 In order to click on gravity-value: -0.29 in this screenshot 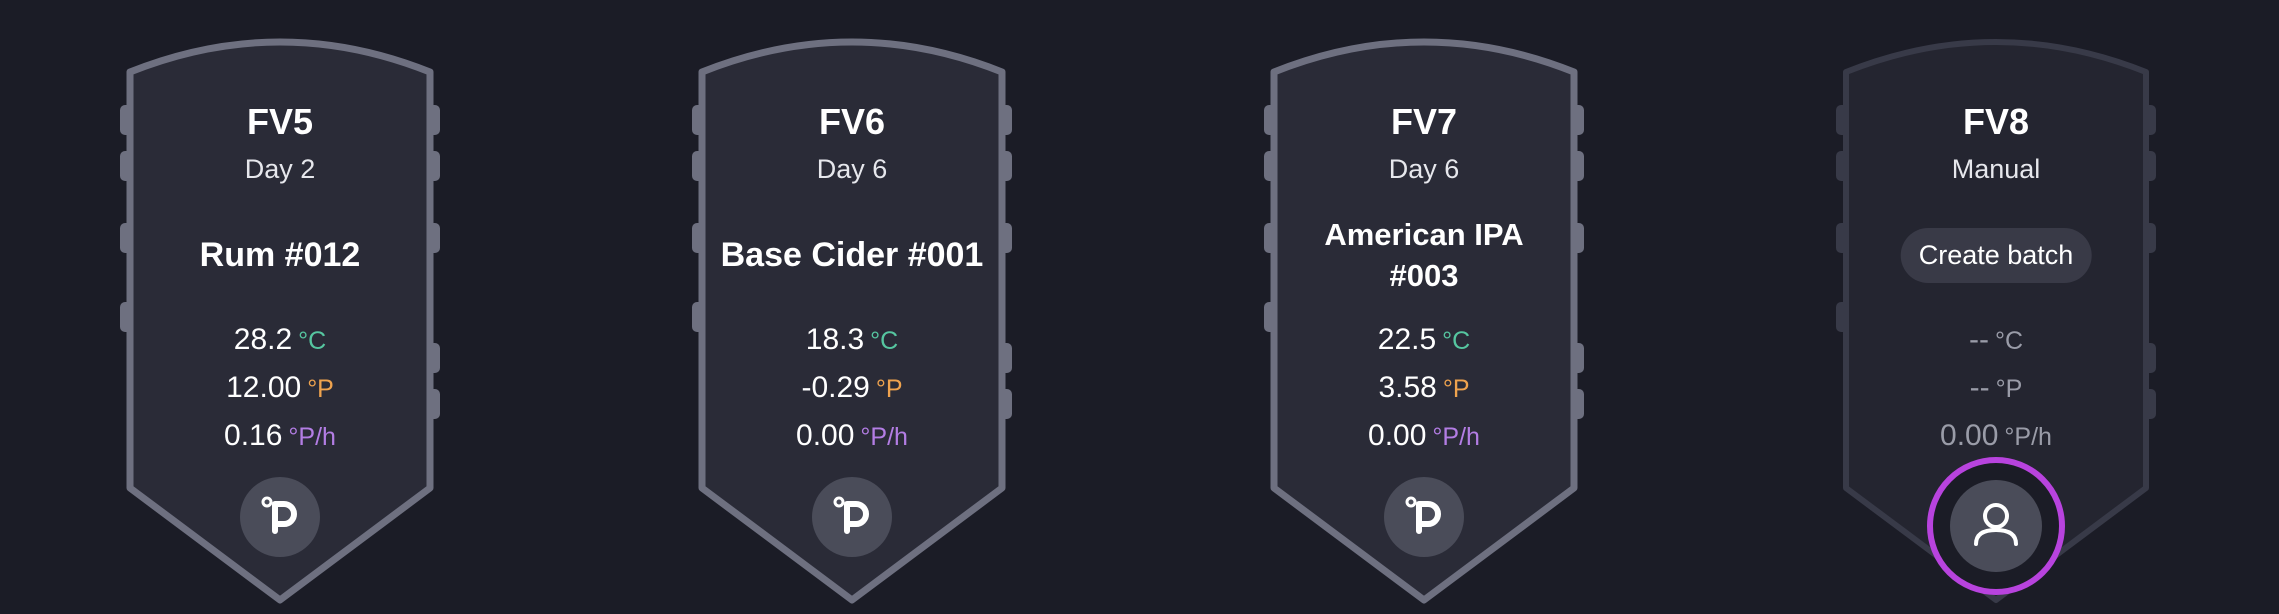, I will do `click(835, 387)`.